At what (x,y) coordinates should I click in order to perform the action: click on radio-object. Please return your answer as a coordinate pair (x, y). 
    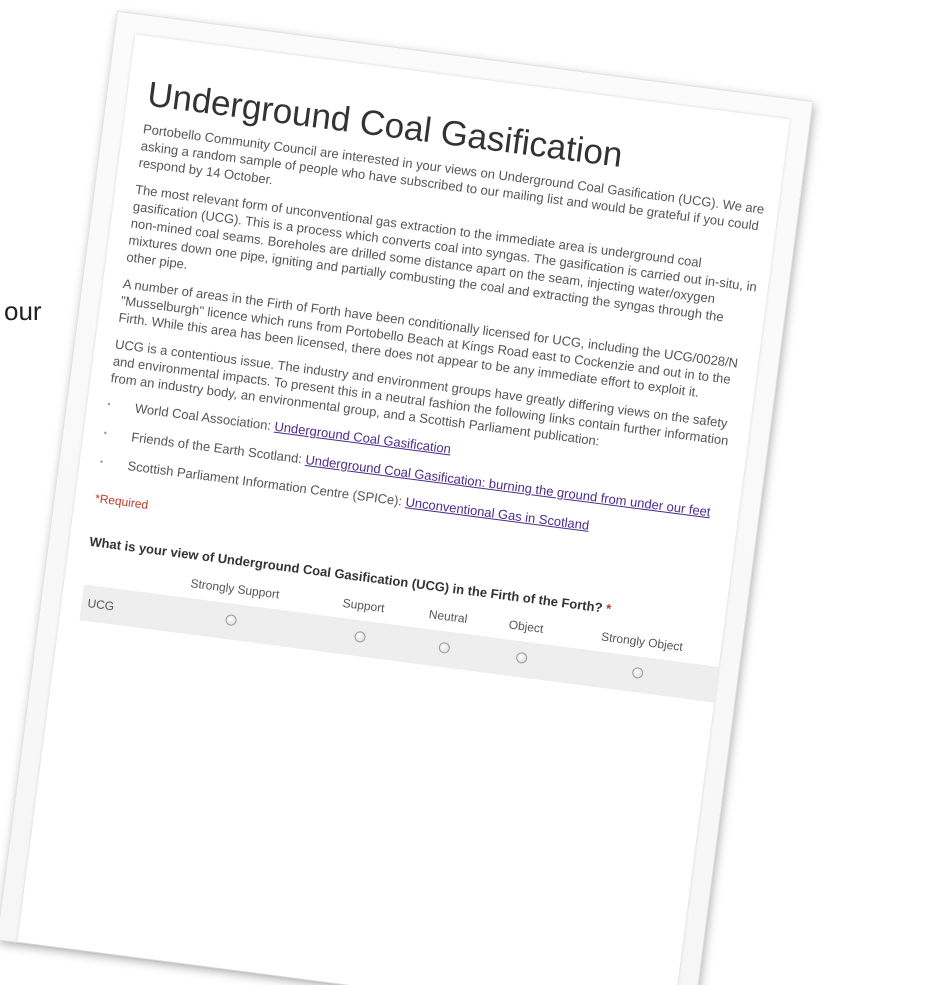
    Looking at the image, I should click on (522, 657).